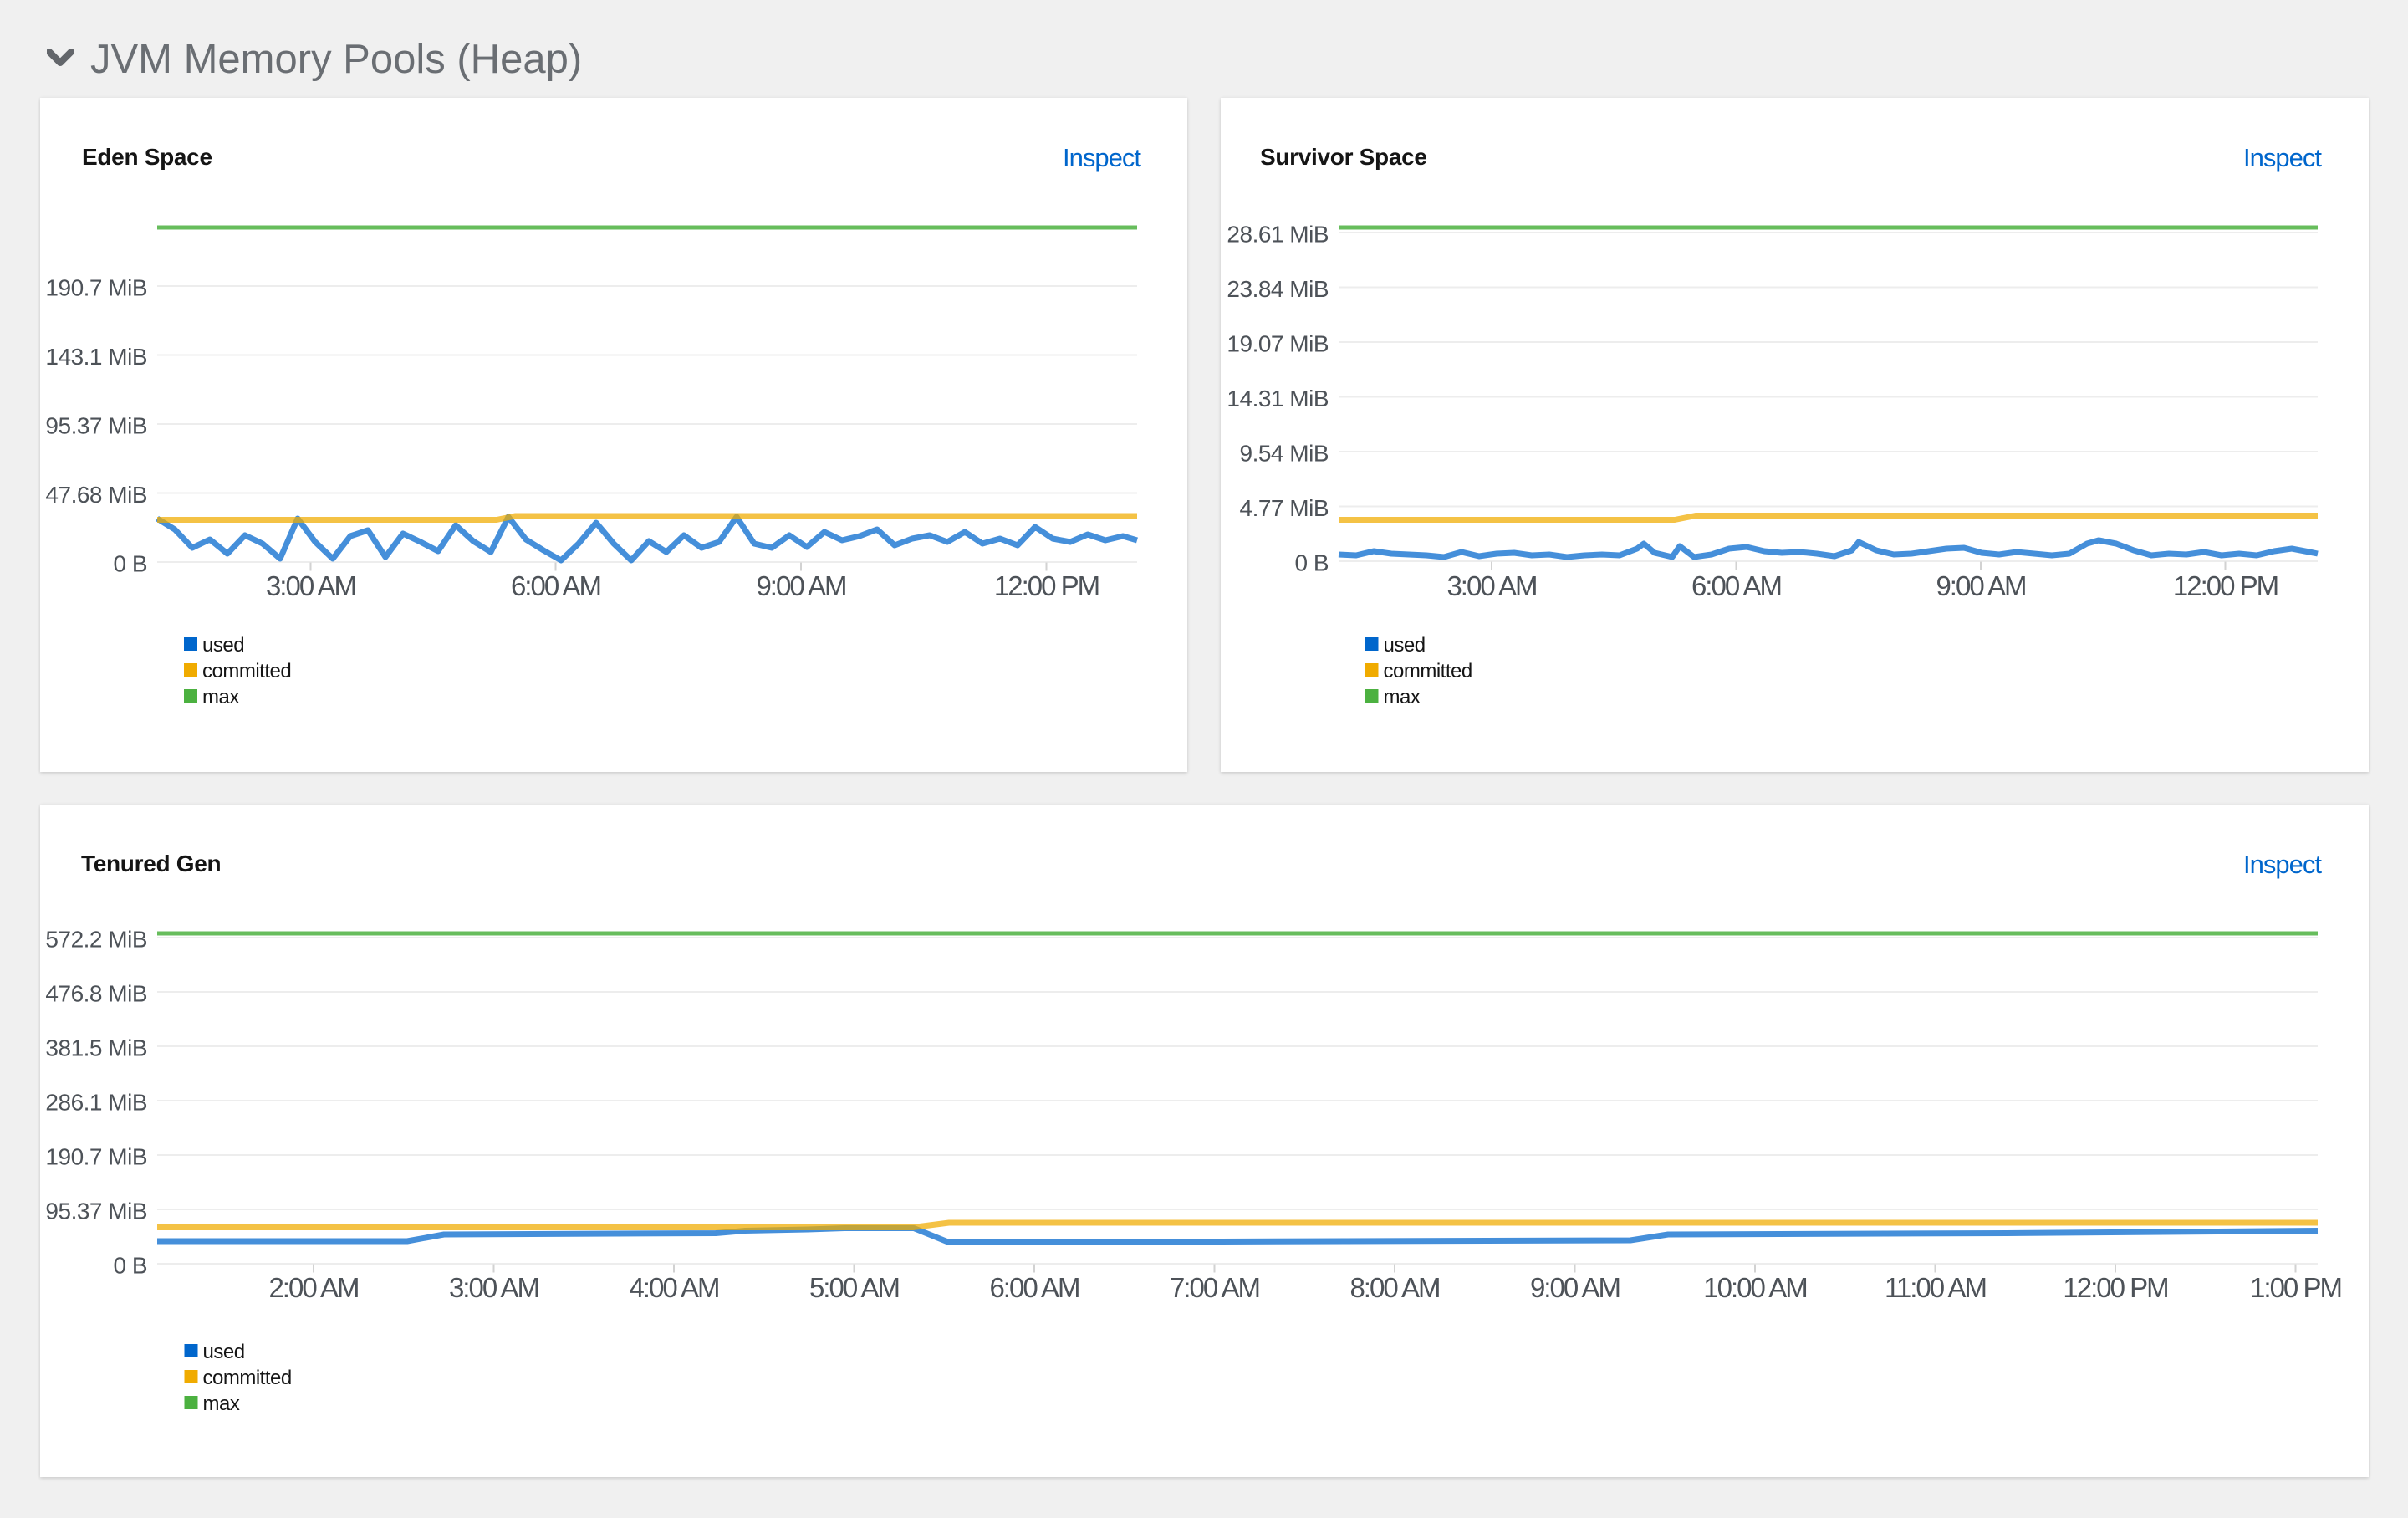  I want to click on svg-text: 9.54 MiB, so click(1285, 453).